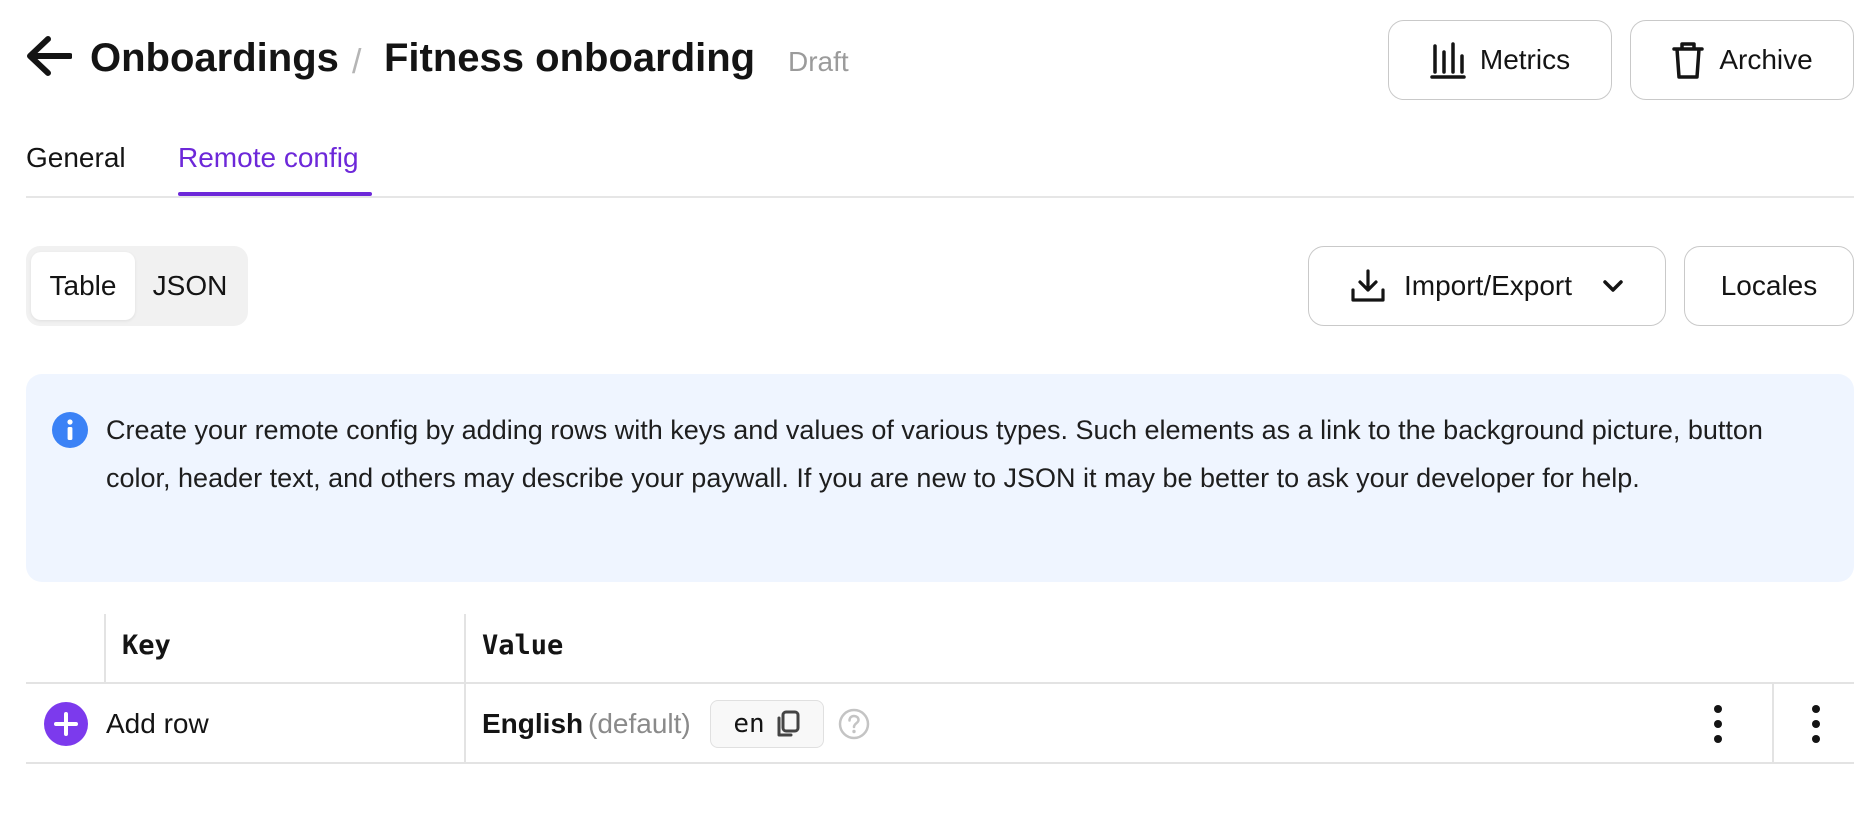 This screenshot has height=824, width=1874. What do you see at coordinates (268, 158) in the screenshot?
I see `tab-remote-config: Remote config` at bounding box center [268, 158].